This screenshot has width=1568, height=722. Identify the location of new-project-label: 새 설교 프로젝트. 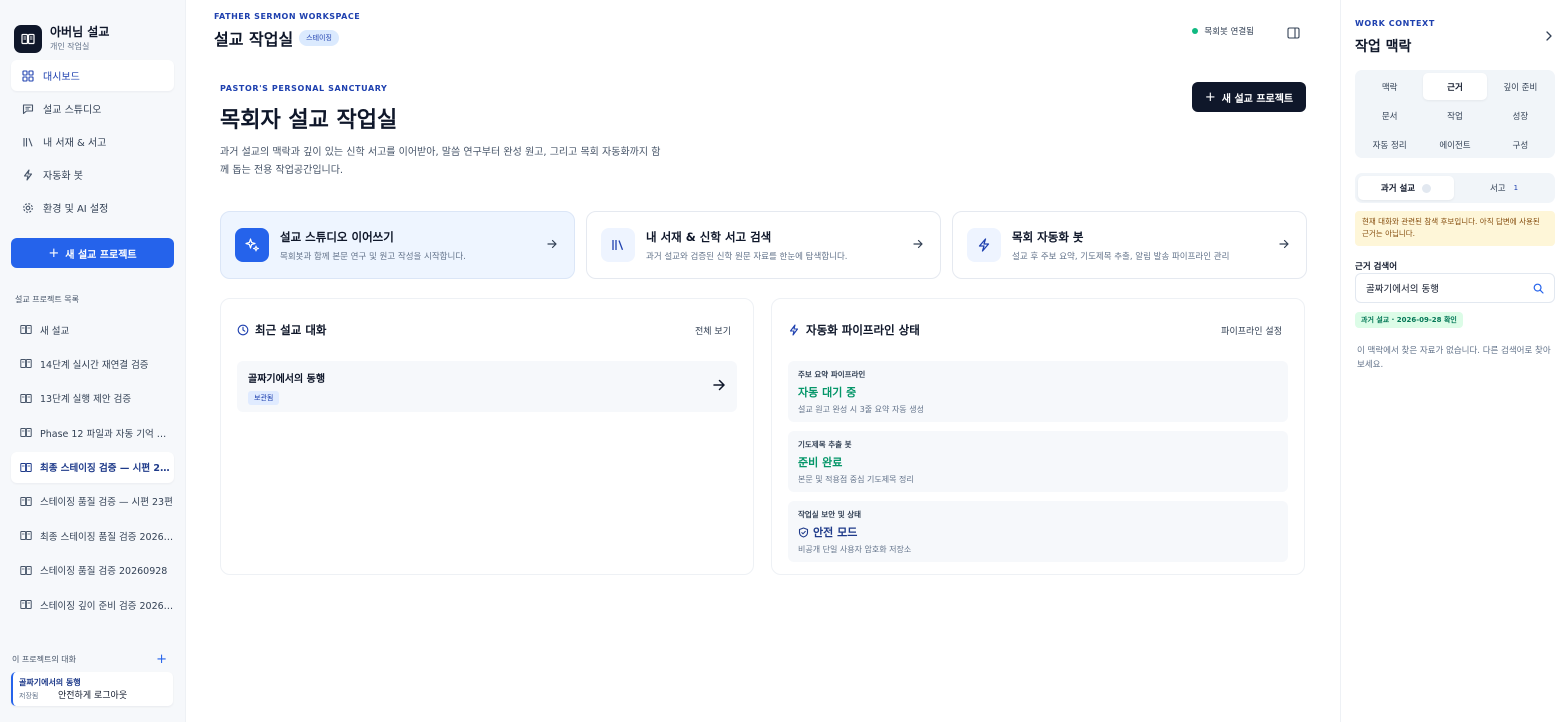
(101, 255).